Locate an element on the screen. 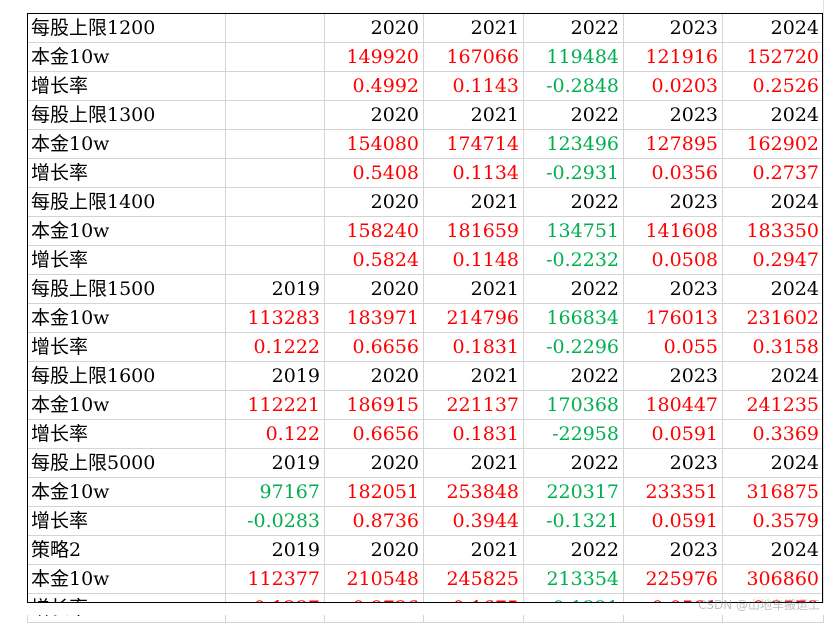 The width and height of the screenshot is (834, 623). value-cell: 0.055 is located at coordinates (673, 347).